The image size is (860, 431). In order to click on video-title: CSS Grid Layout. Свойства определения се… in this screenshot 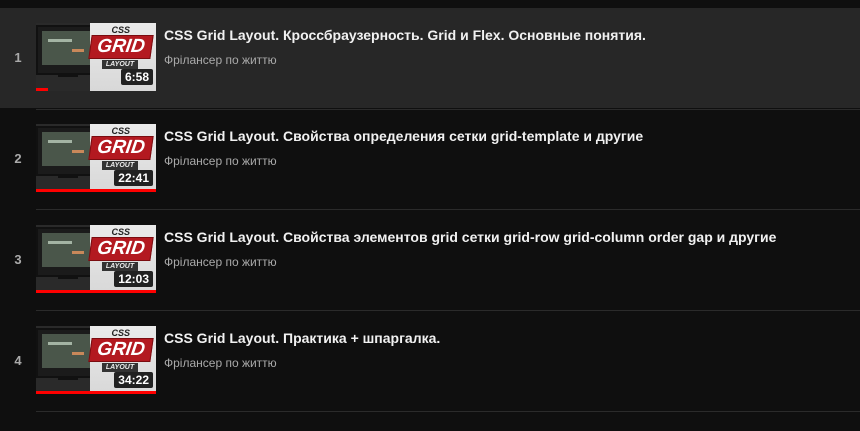, I will do `click(504, 136)`.